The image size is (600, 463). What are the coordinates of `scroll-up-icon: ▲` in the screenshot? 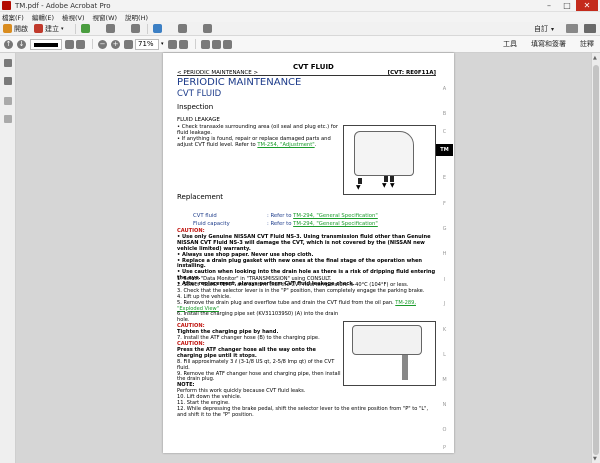 It's located at (595, 58).